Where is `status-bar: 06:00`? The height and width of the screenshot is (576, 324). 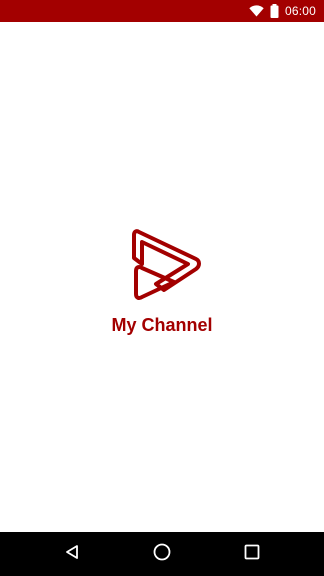 status-bar: 06:00 is located at coordinates (162, 11).